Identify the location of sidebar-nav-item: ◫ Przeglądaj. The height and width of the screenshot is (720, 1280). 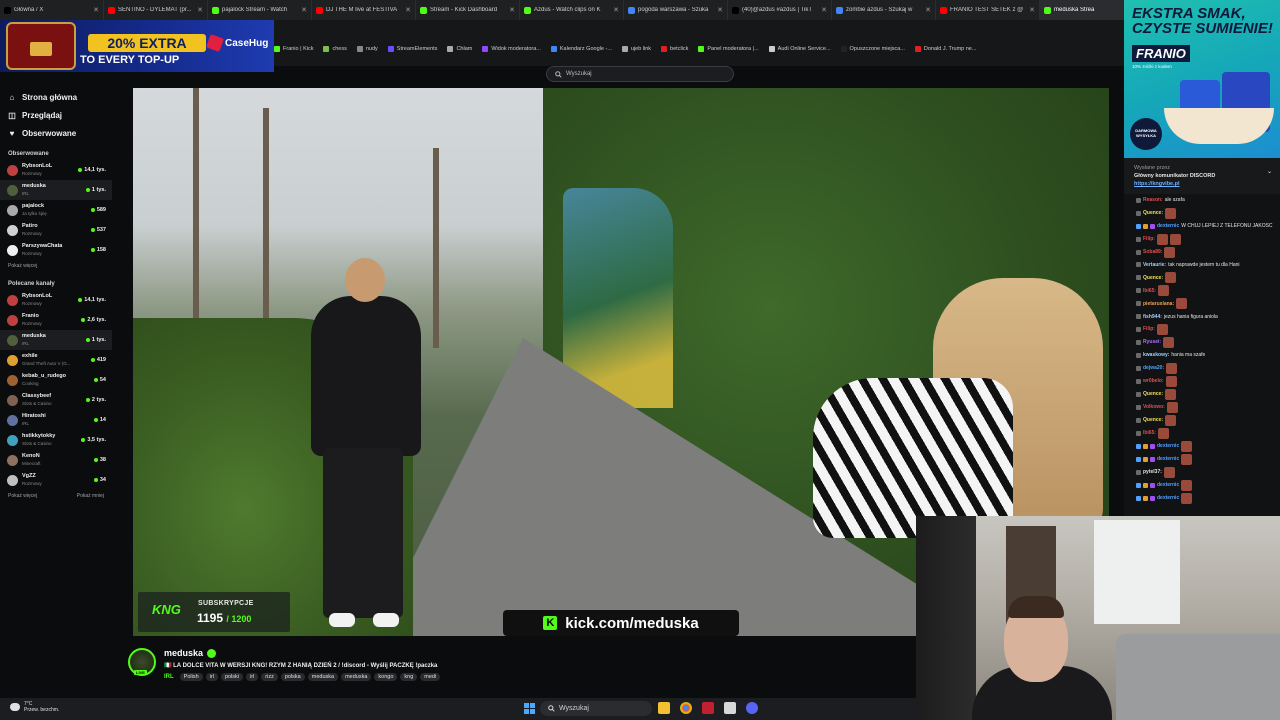
(56, 115).